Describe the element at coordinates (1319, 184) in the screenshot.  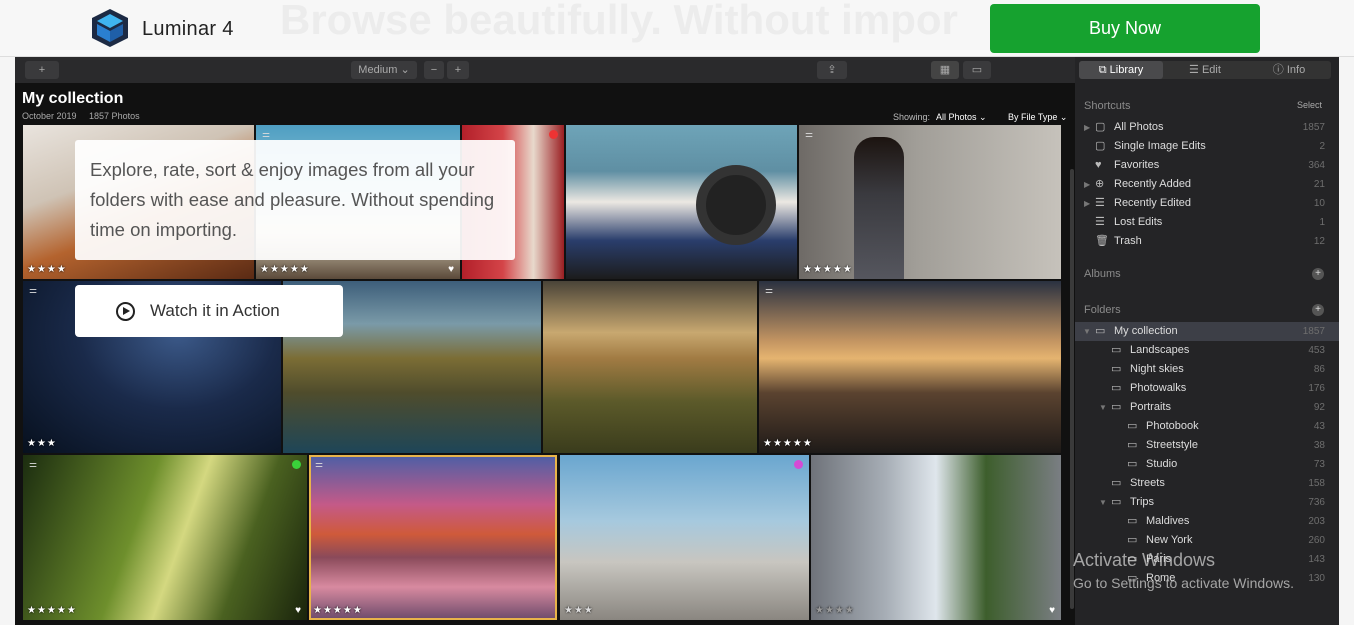
I see `shortcut-count: 21` at that location.